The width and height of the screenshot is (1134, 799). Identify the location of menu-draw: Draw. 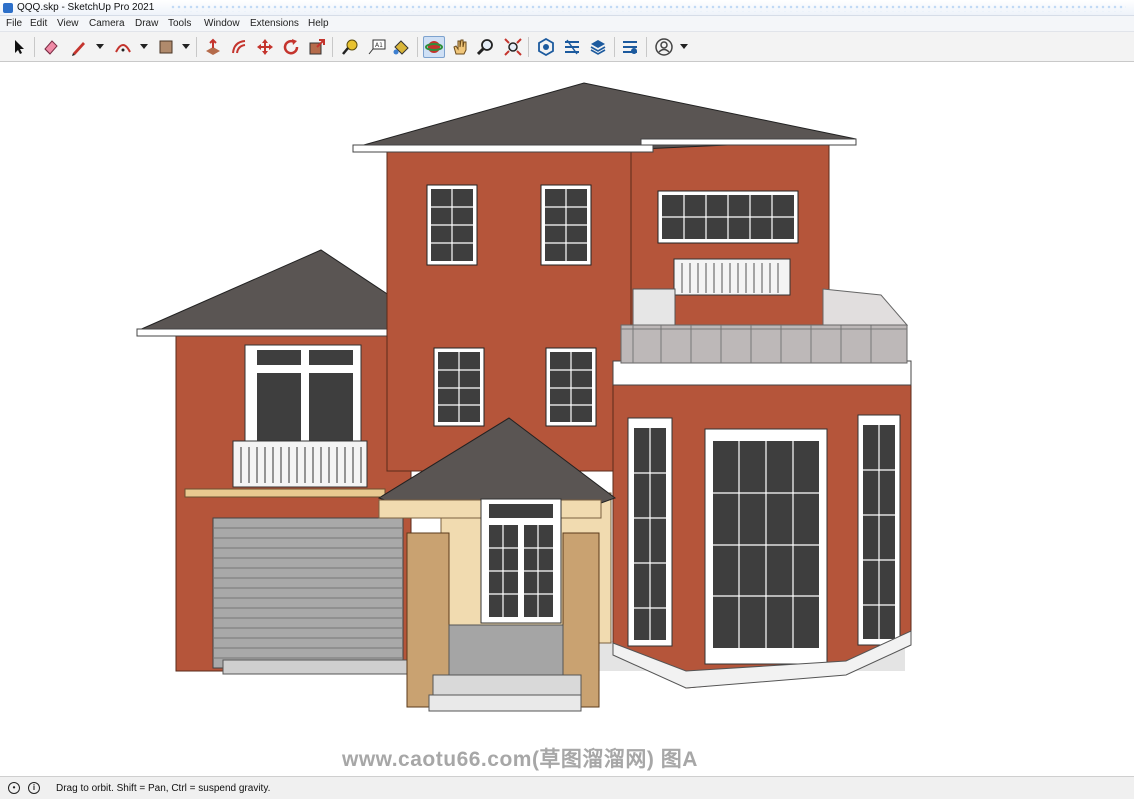
(146, 23).